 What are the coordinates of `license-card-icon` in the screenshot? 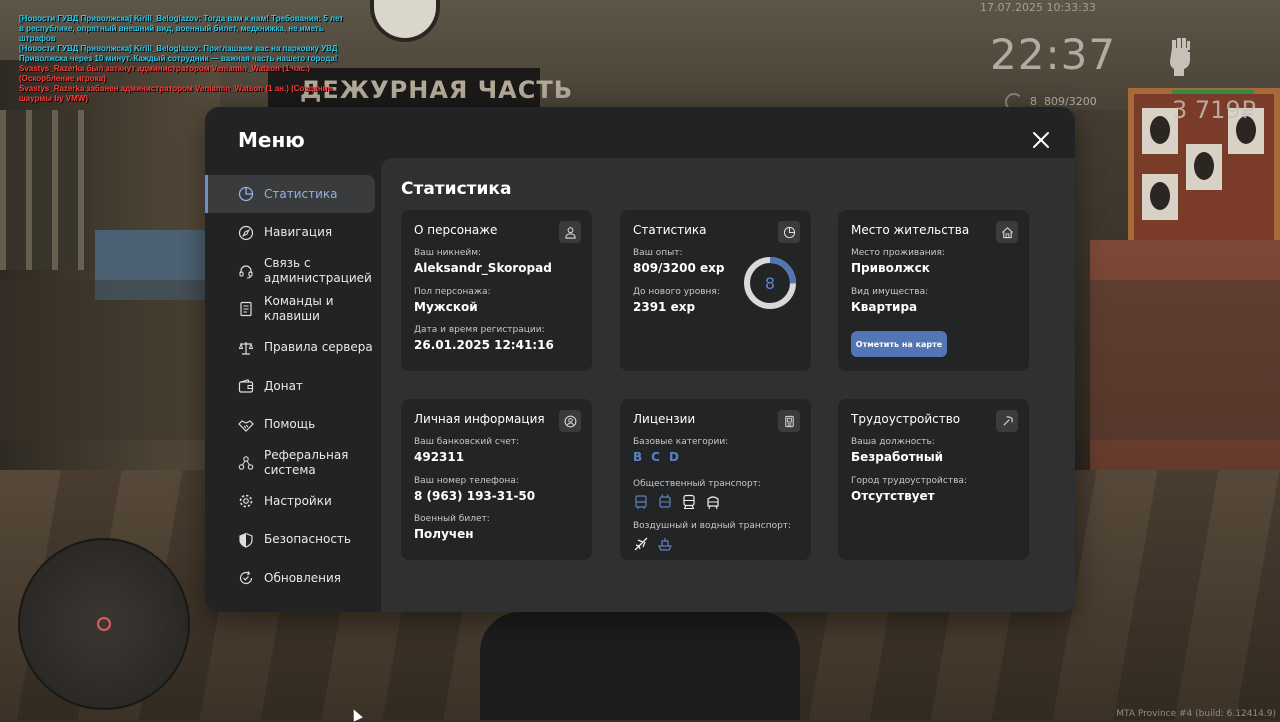 It's located at (789, 421).